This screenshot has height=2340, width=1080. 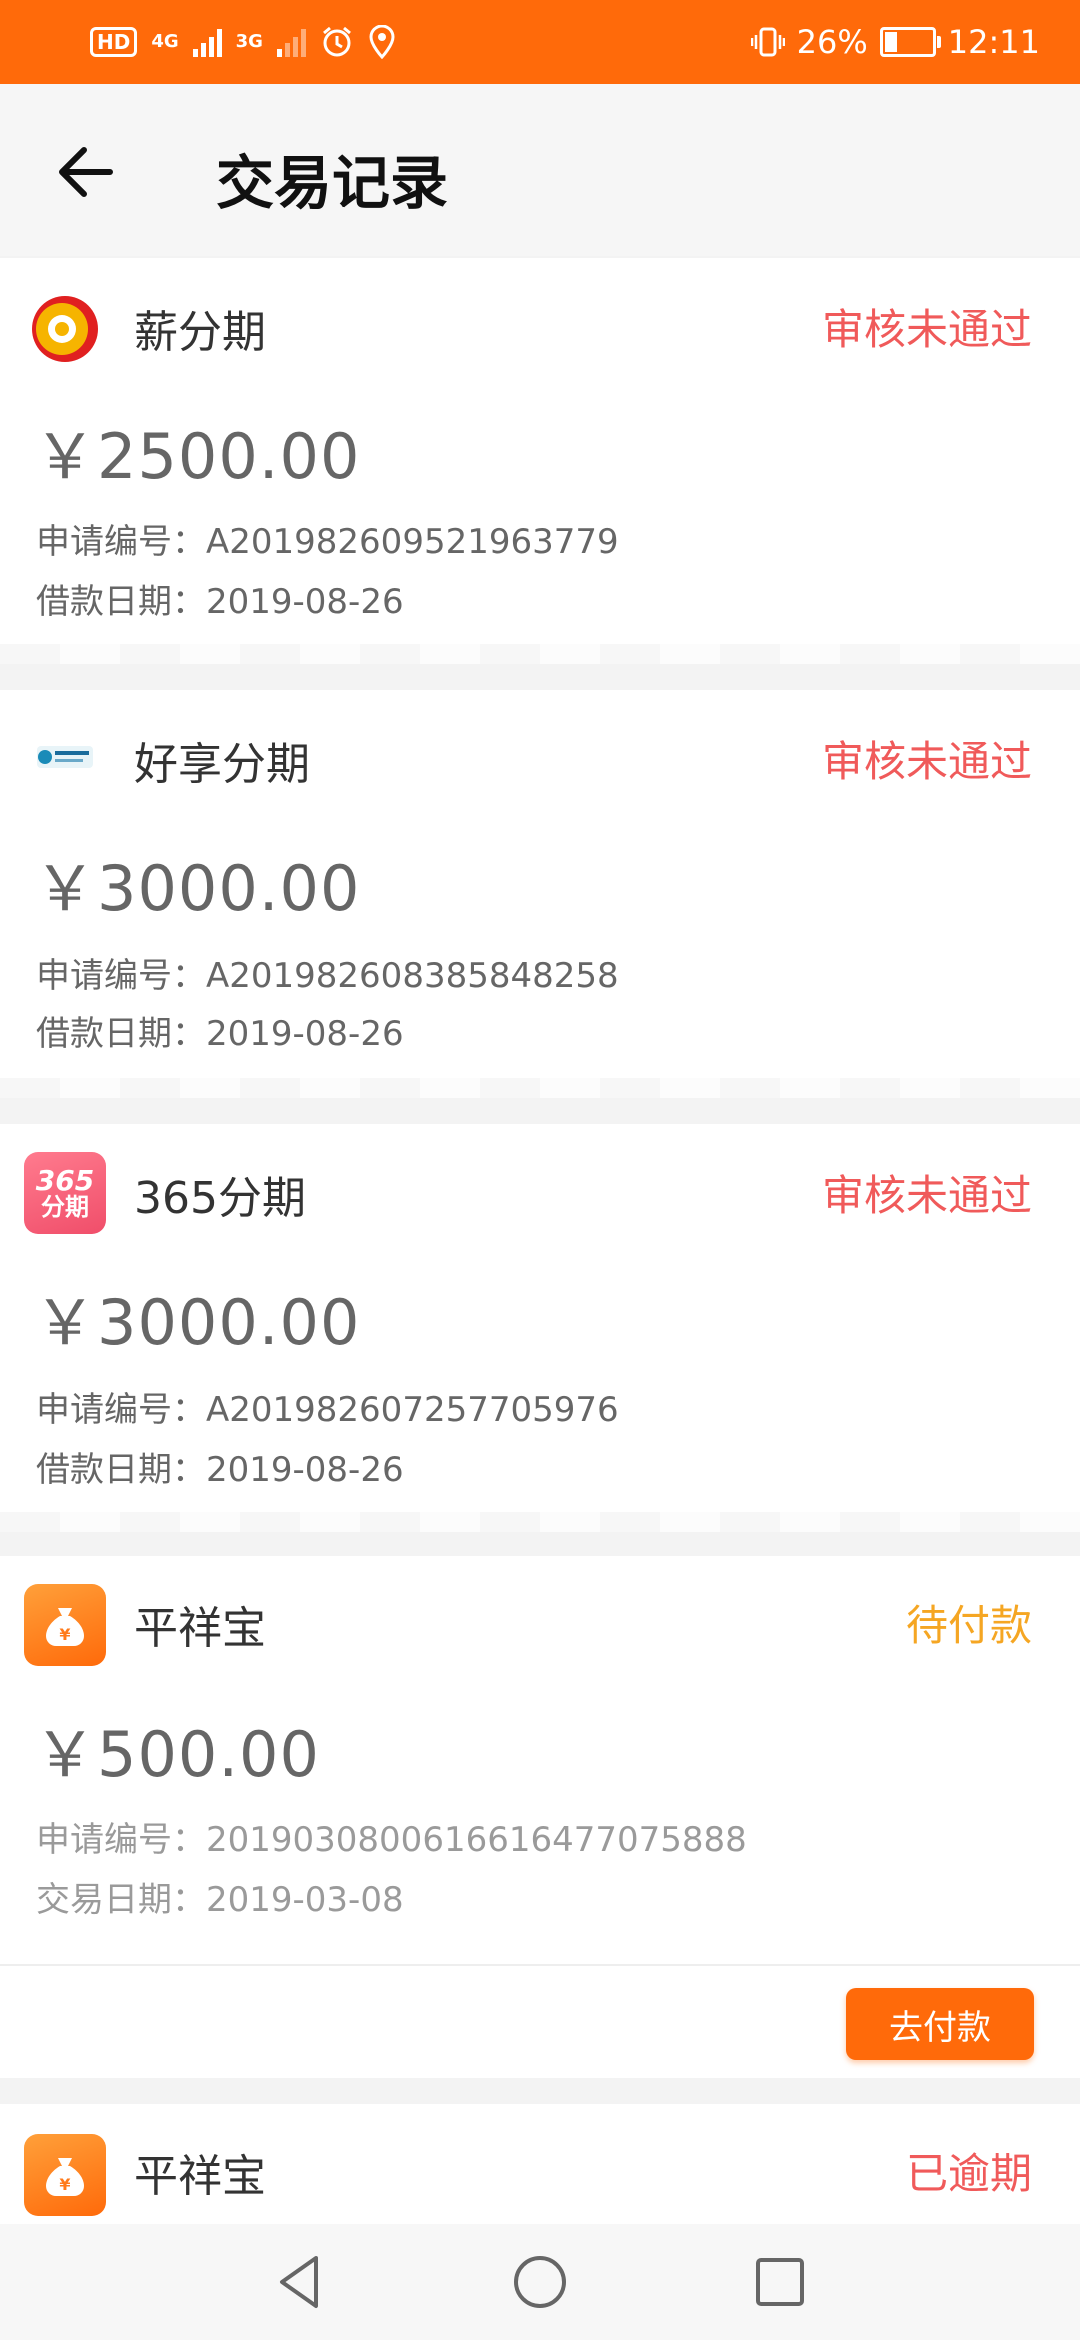 What do you see at coordinates (220, 1198) in the screenshot?
I see `provider-name: 365分期` at bounding box center [220, 1198].